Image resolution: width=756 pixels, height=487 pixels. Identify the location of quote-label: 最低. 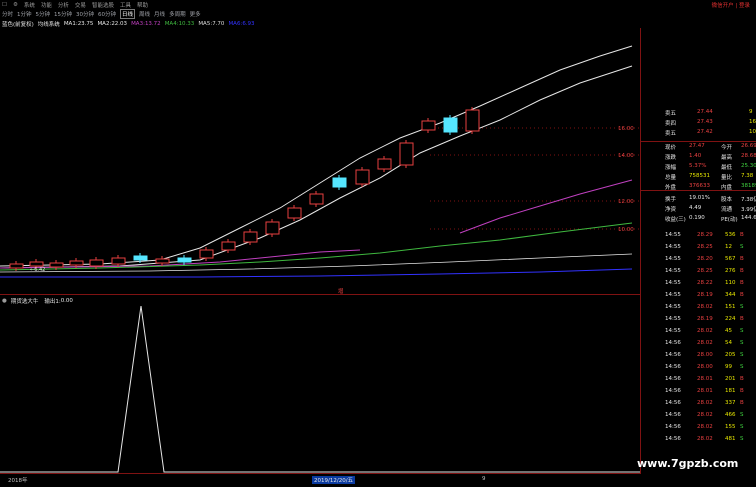
(727, 168).